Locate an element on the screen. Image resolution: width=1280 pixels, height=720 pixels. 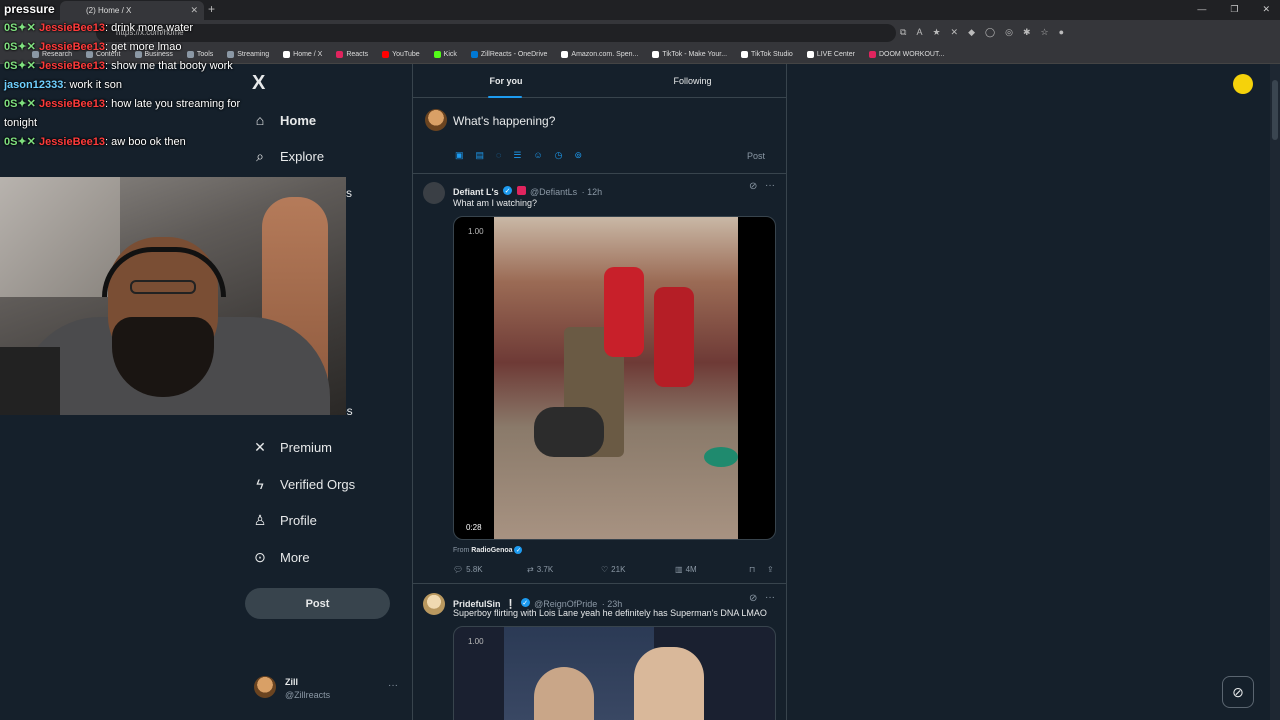
emoji-icon: ☺ is located at coordinates (537, 155).